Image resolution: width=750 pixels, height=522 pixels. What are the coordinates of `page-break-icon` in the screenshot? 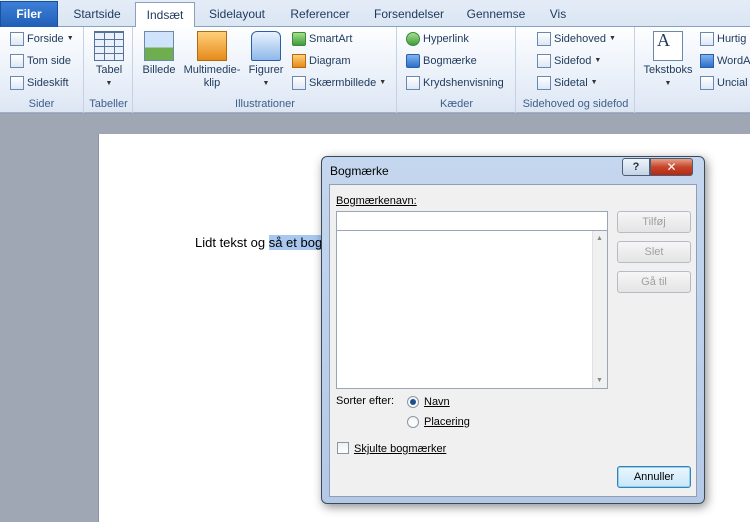 It's located at (17, 83).